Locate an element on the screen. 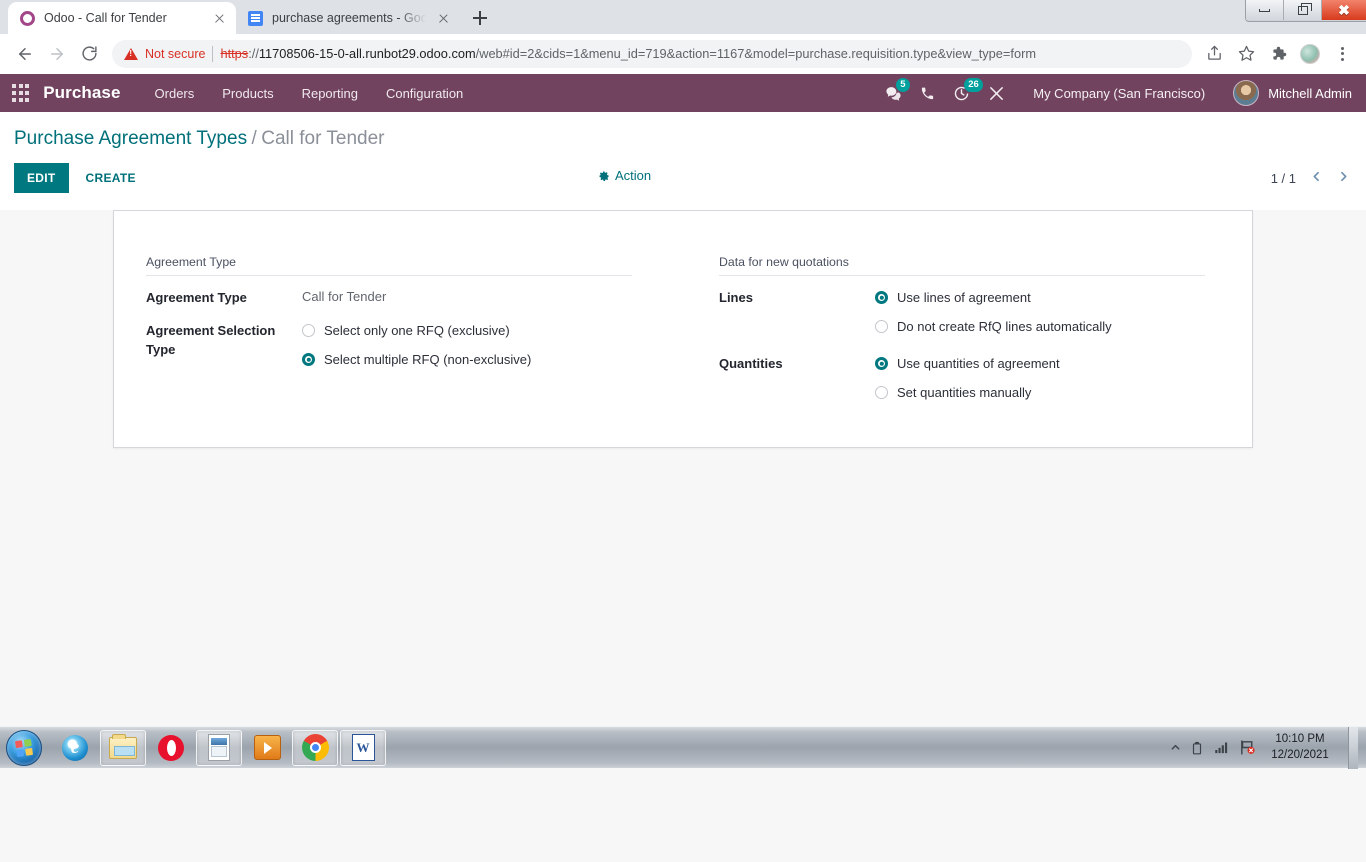 This screenshot has width=1366, height=862. odoo-favicon-icon is located at coordinates (27, 18).